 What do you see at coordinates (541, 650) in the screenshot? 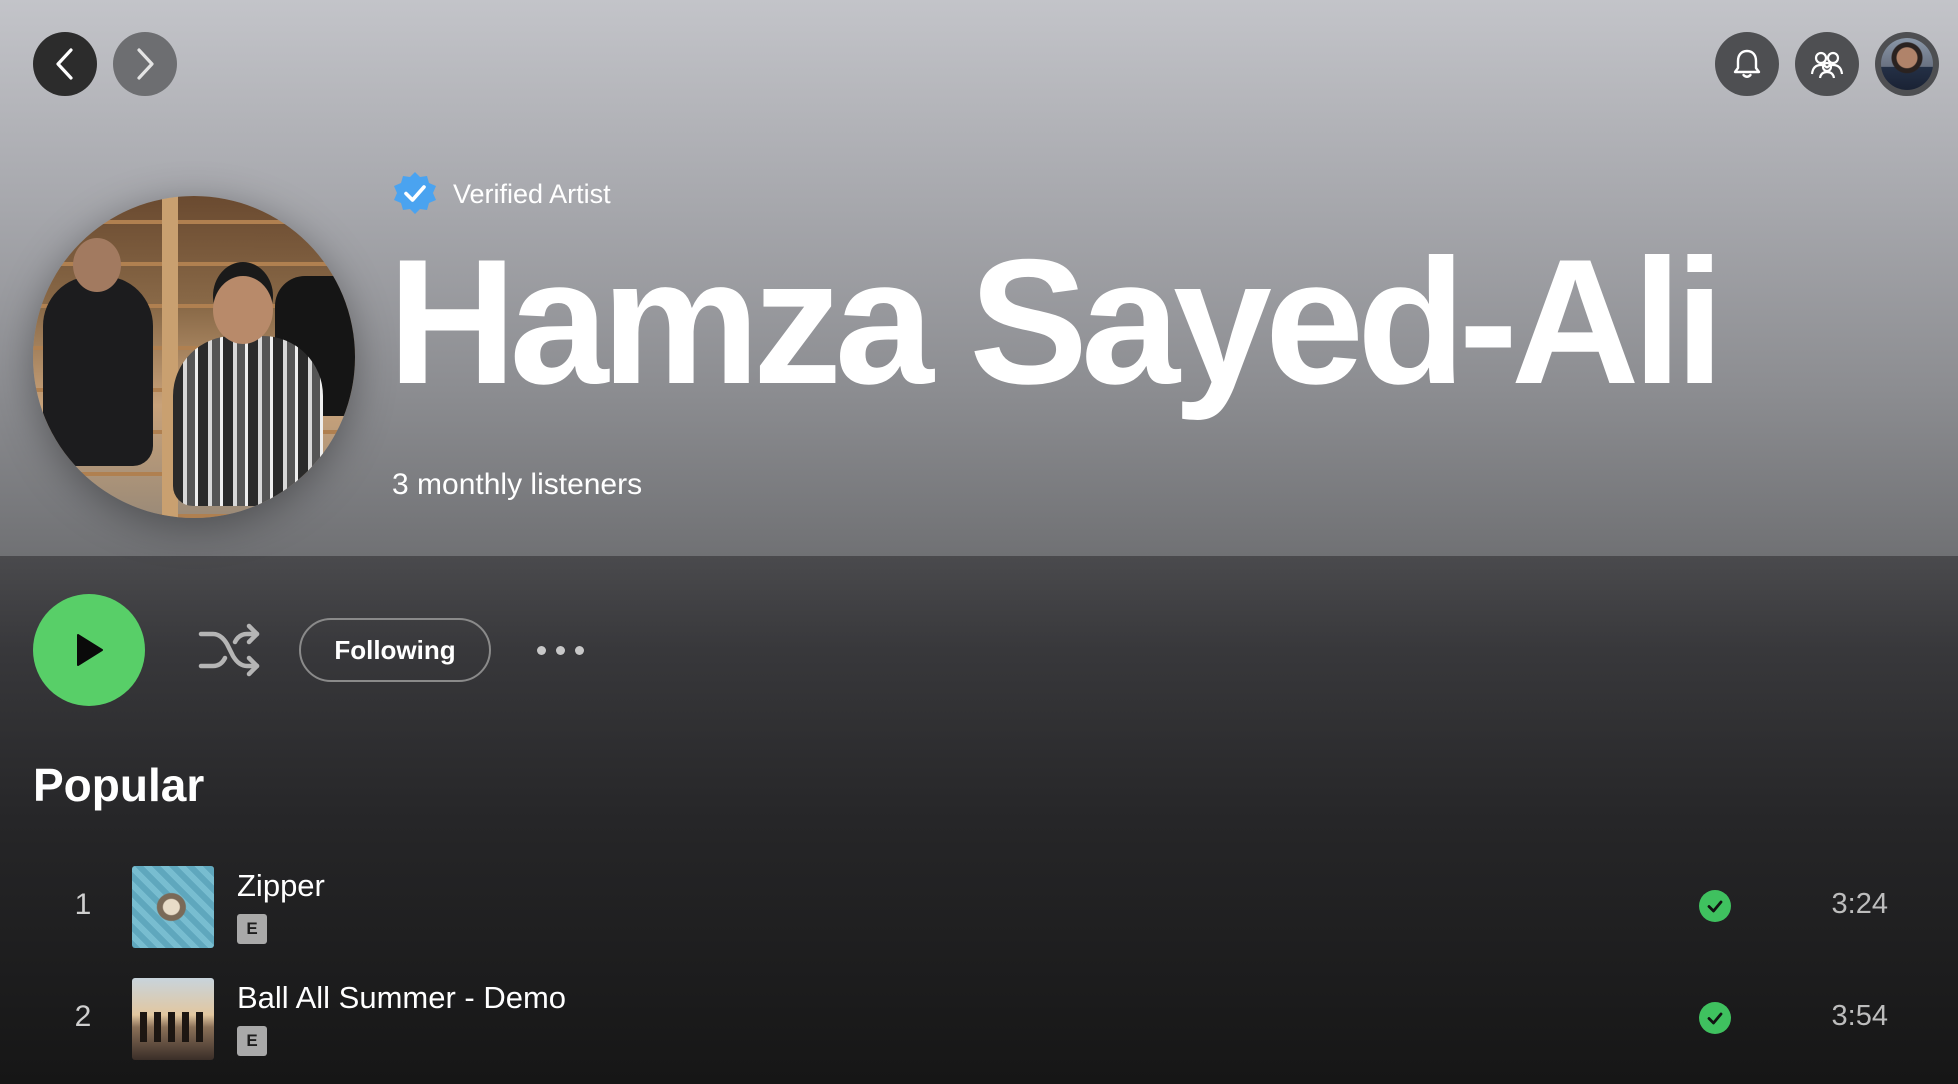
I see `more-options-icon` at bounding box center [541, 650].